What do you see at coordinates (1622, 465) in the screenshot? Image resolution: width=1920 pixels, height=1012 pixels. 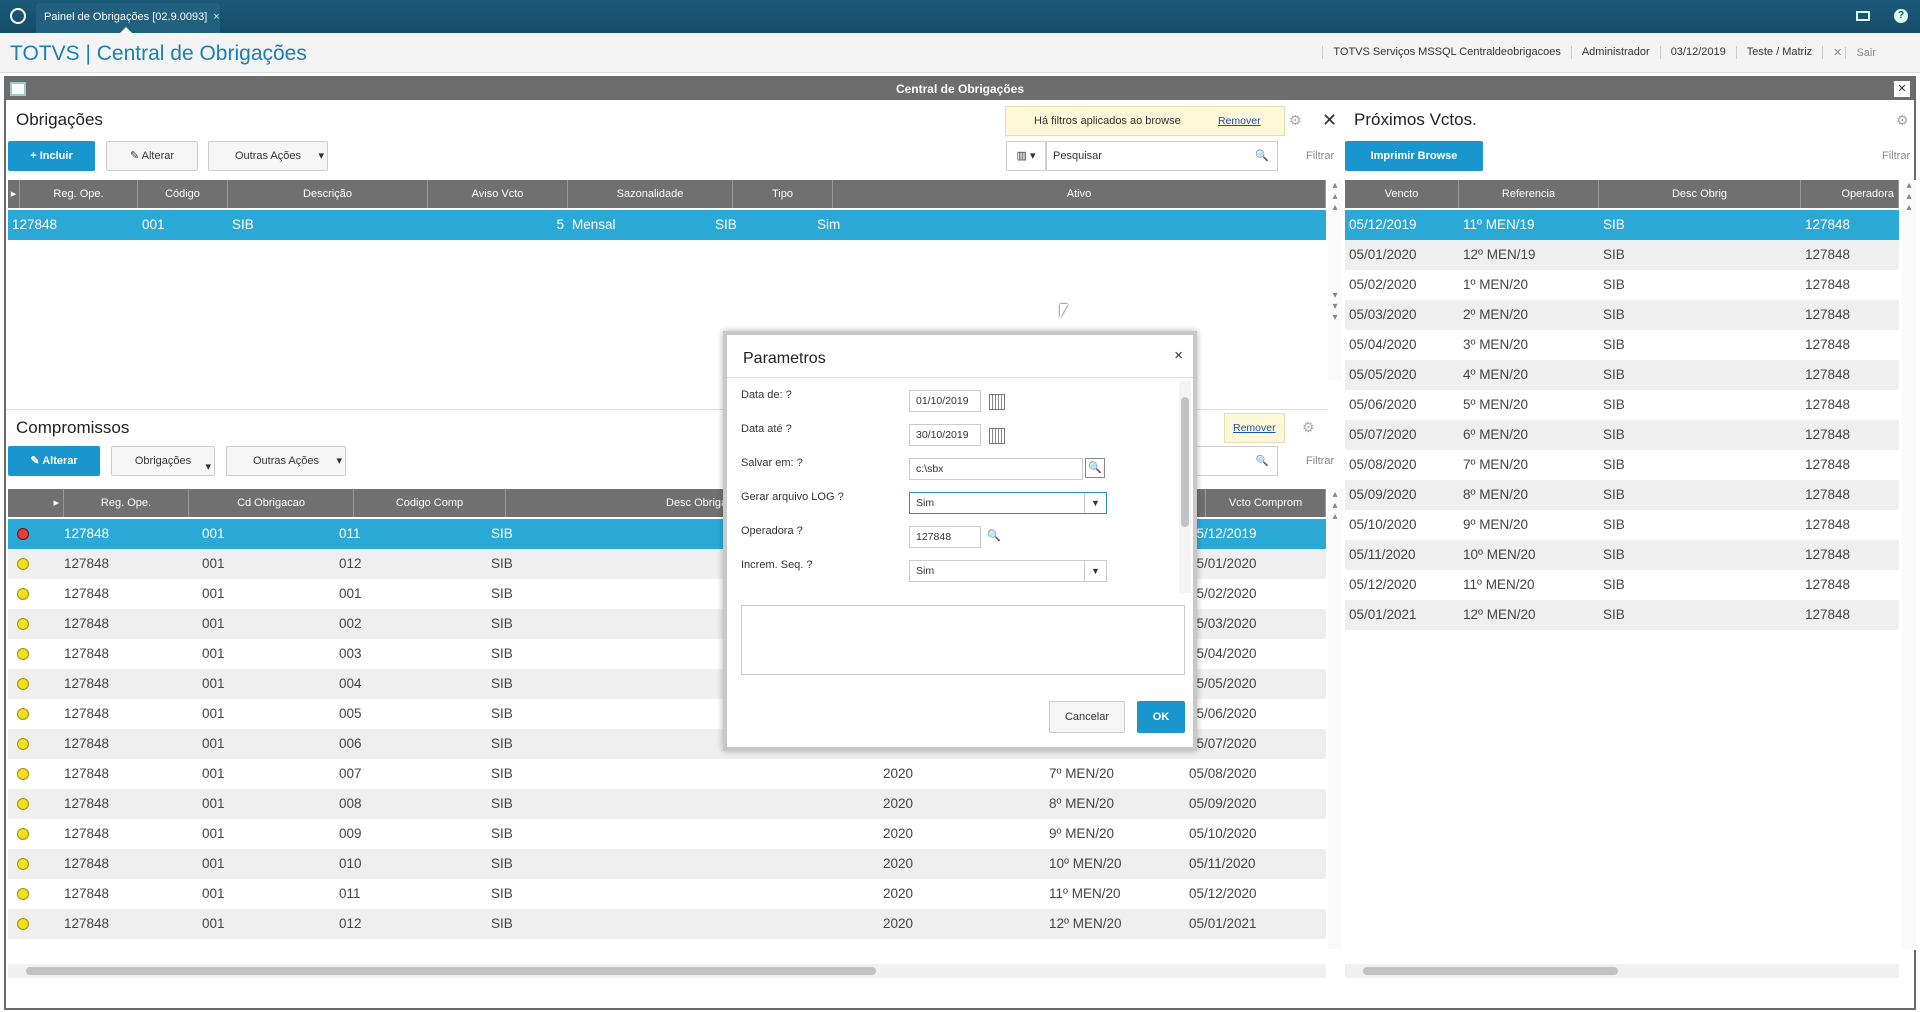 I see `table-row: 05/08/2020 7º MEN/20 SIB 127848` at bounding box center [1622, 465].